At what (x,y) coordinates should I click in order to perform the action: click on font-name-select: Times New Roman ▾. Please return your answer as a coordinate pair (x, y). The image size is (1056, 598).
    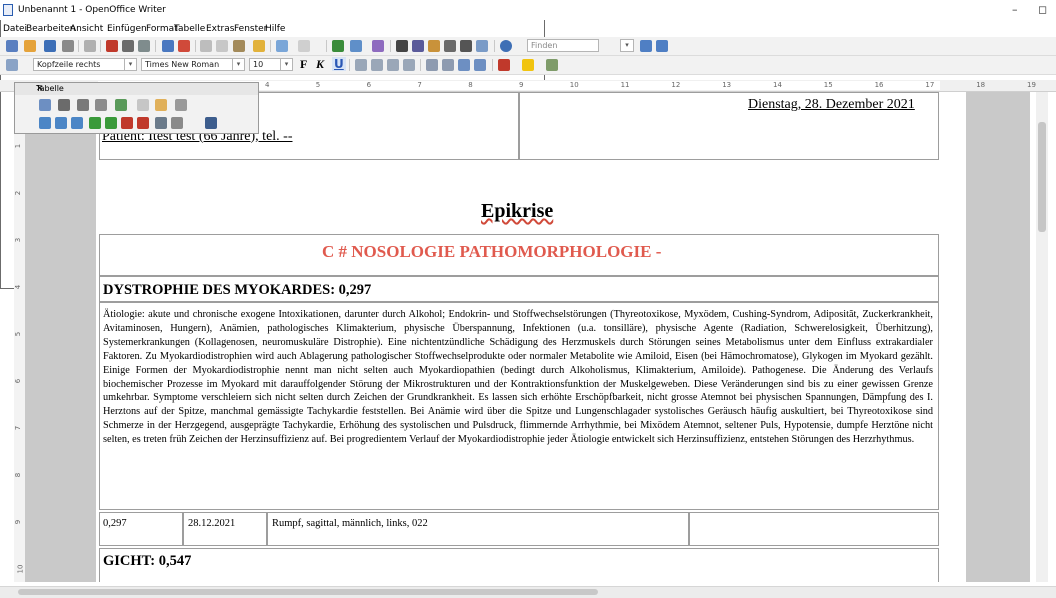
    Looking at the image, I should click on (193, 64).